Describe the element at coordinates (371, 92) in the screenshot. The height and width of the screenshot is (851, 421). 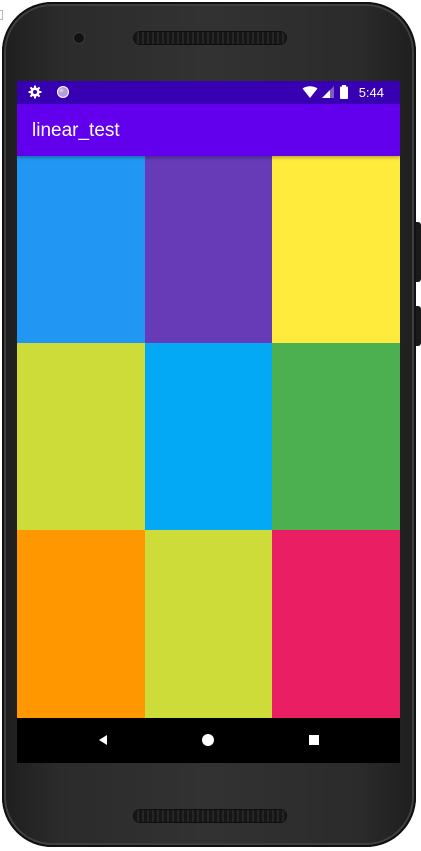
I see `status-time: 5:44` at that location.